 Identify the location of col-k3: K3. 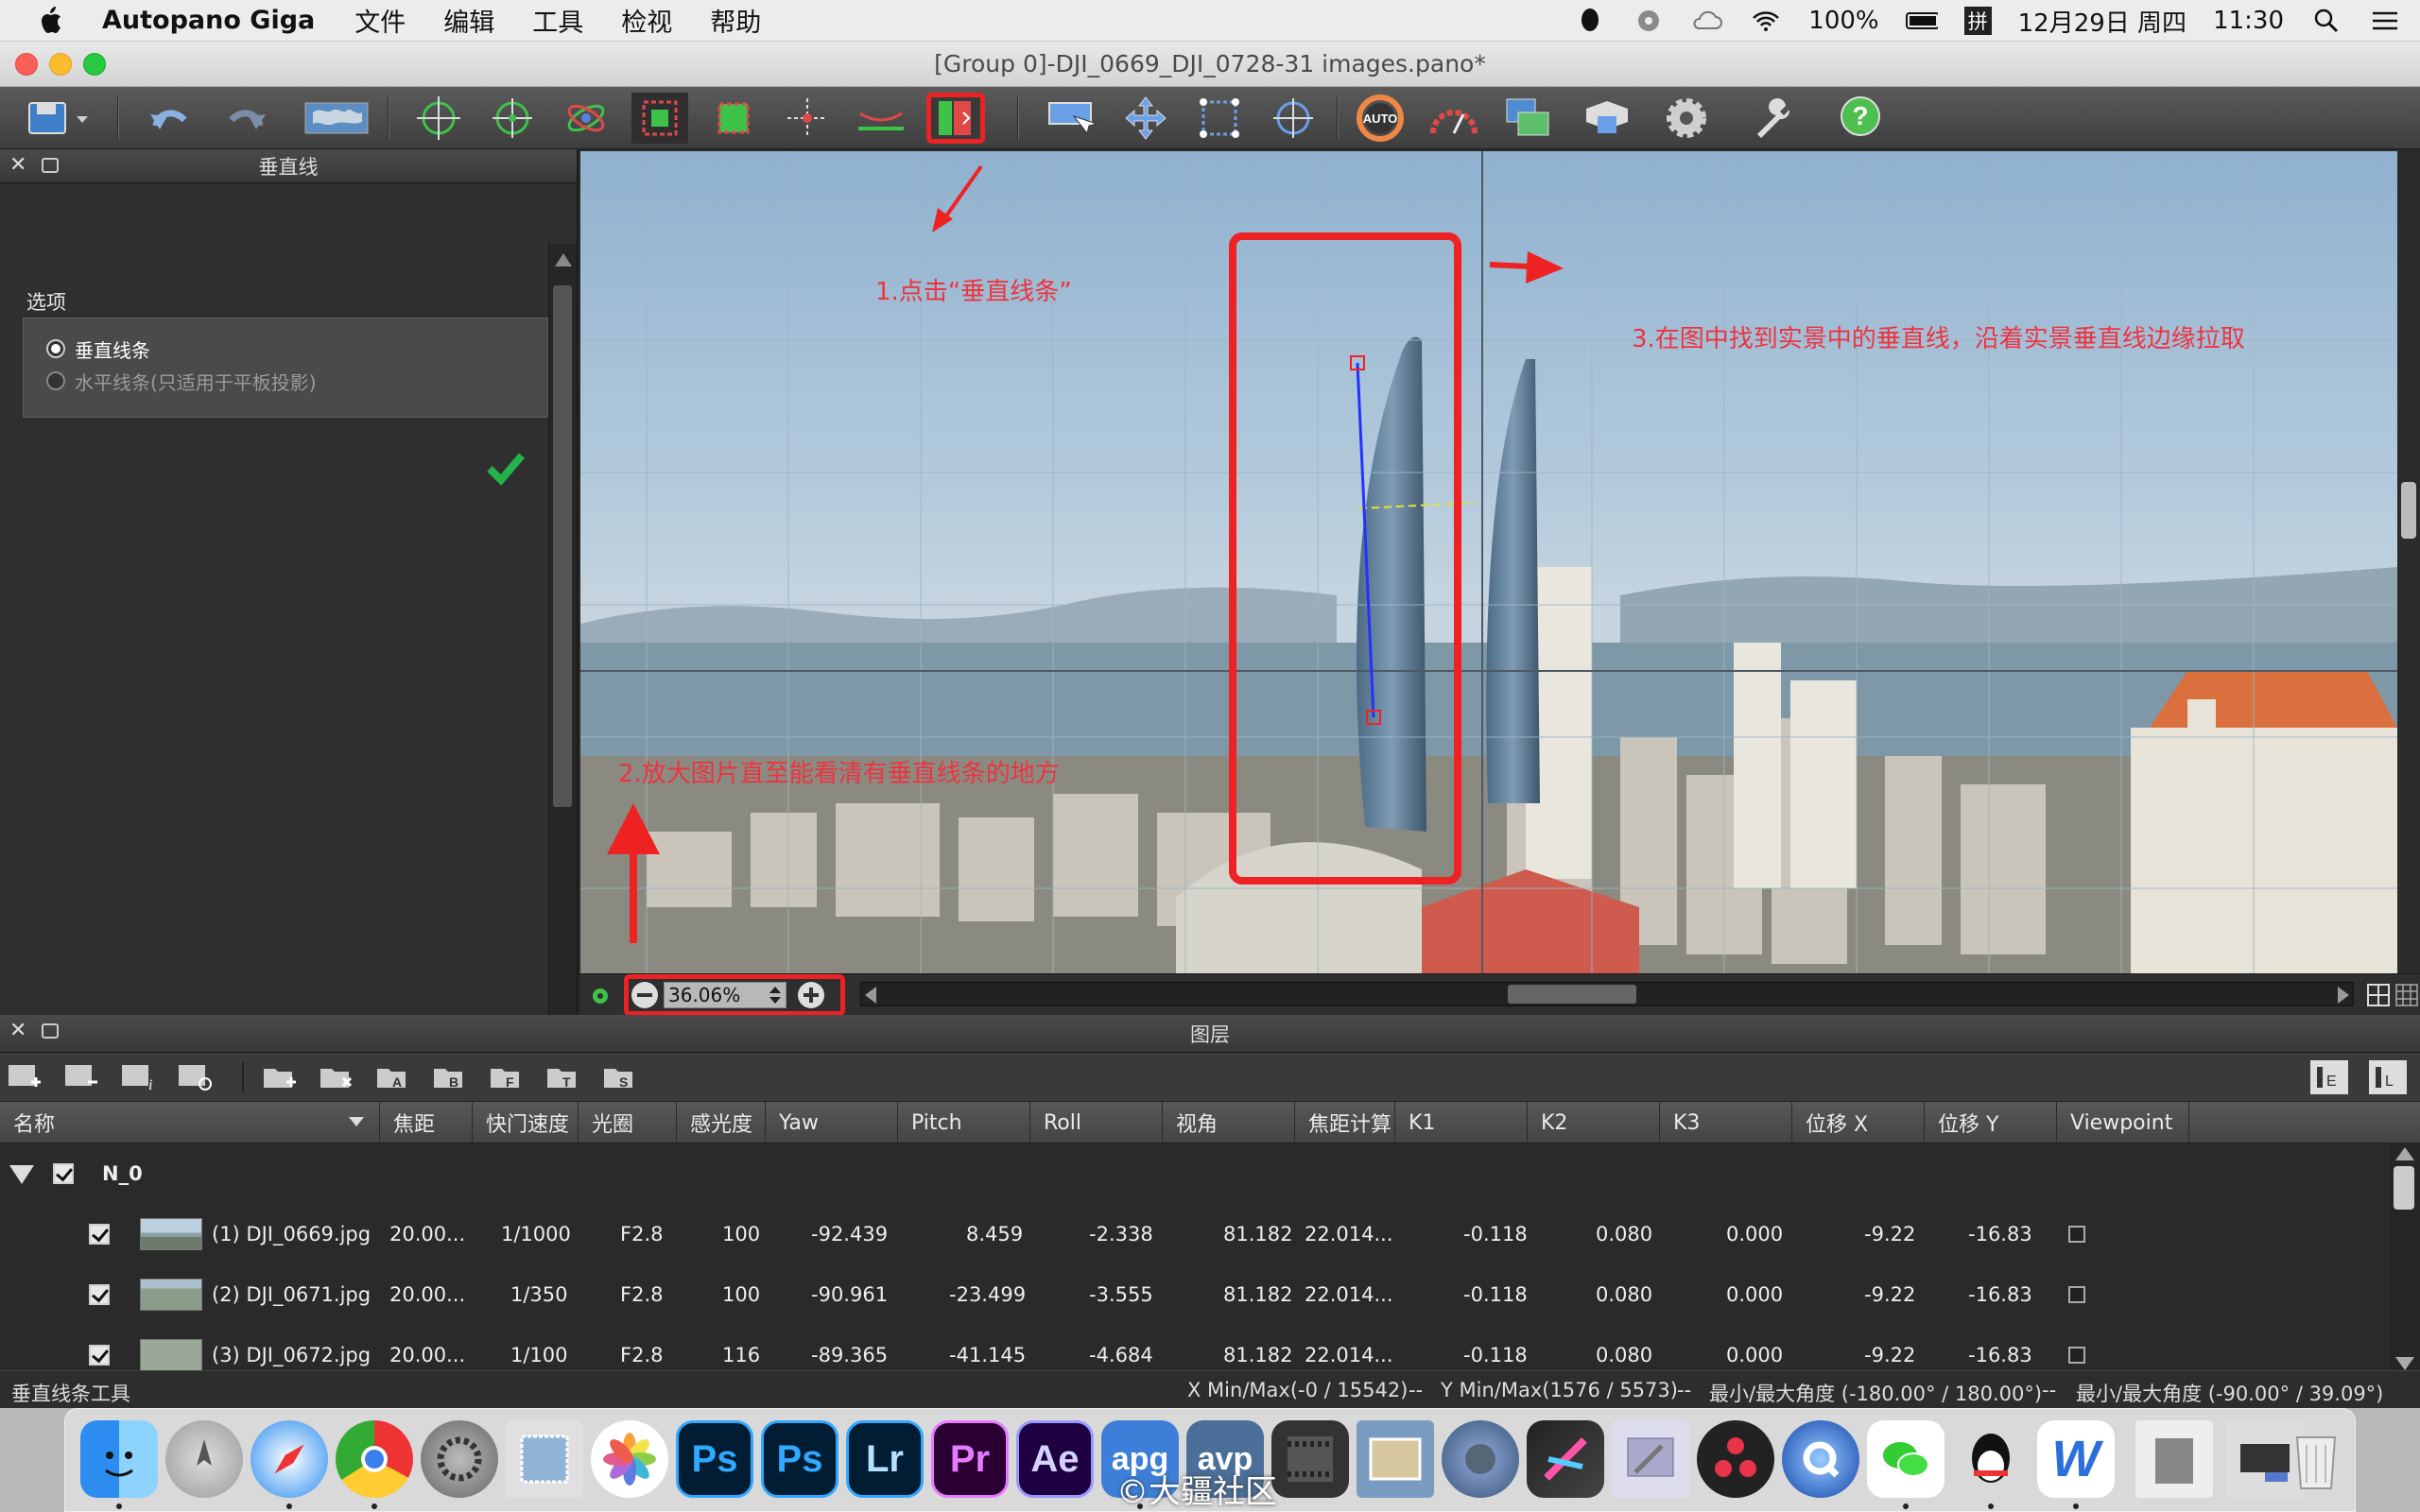
(1726, 1122).